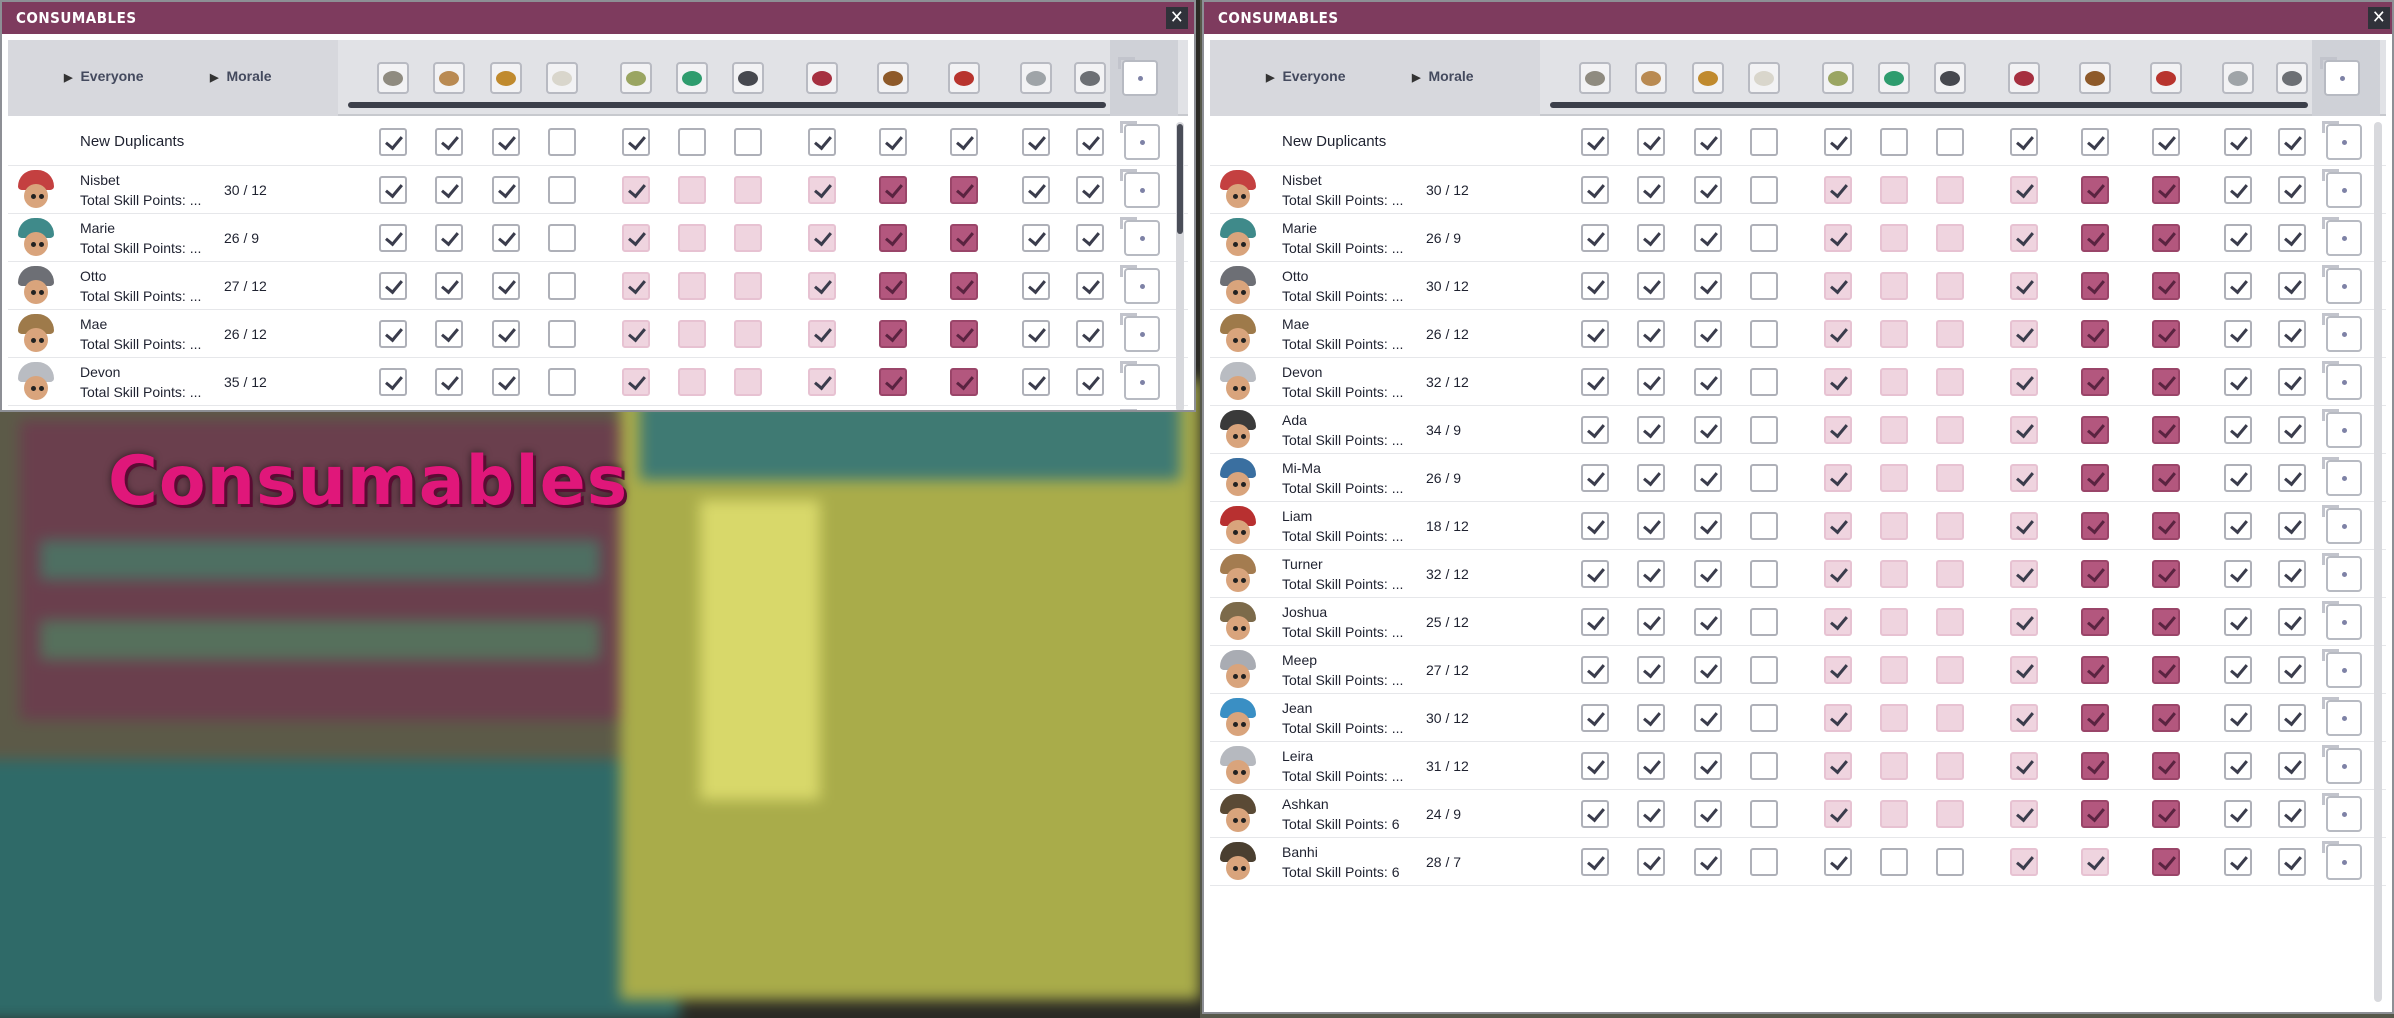  I want to click on duplicant-name: Otto, so click(93, 276).